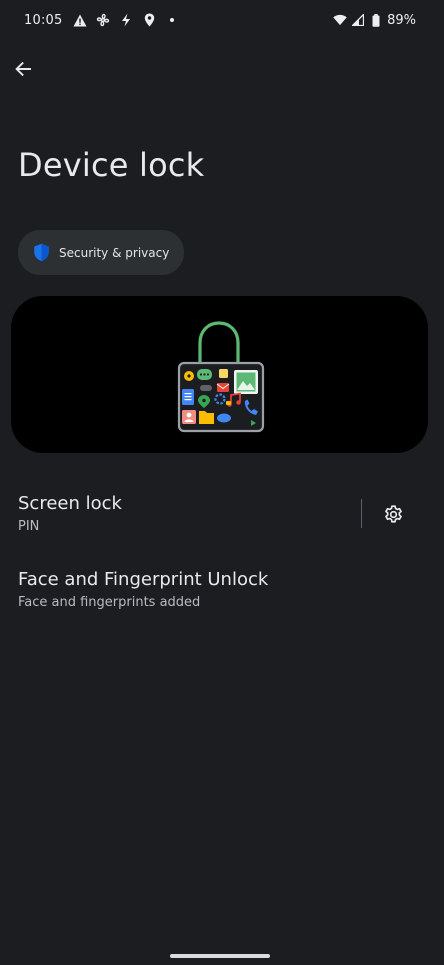 This screenshot has width=444, height=965. What do you see at coordinates (340, 20) in the screenshot?
I see `wifi-icon` at bounding box center [340, 20].